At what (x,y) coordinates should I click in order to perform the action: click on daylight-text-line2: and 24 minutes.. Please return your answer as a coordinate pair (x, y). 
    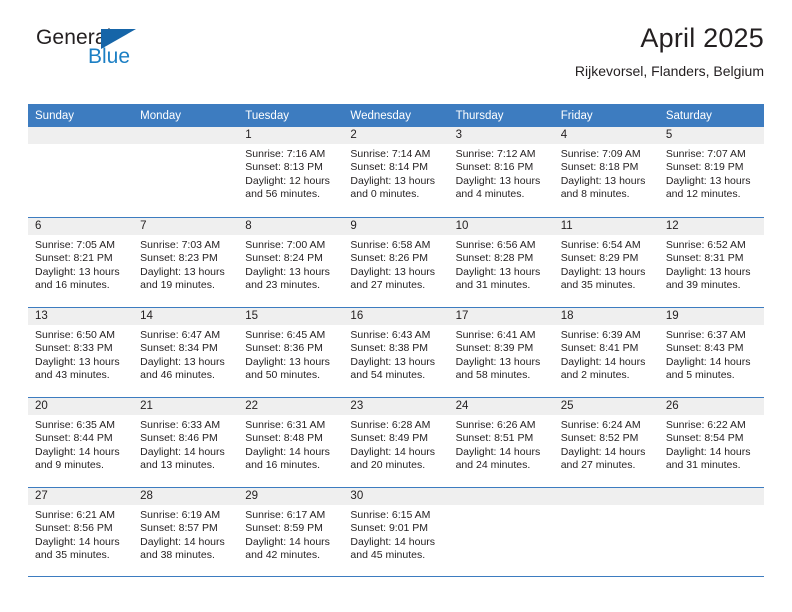
    Looking at the image, I should click on (493, 465).